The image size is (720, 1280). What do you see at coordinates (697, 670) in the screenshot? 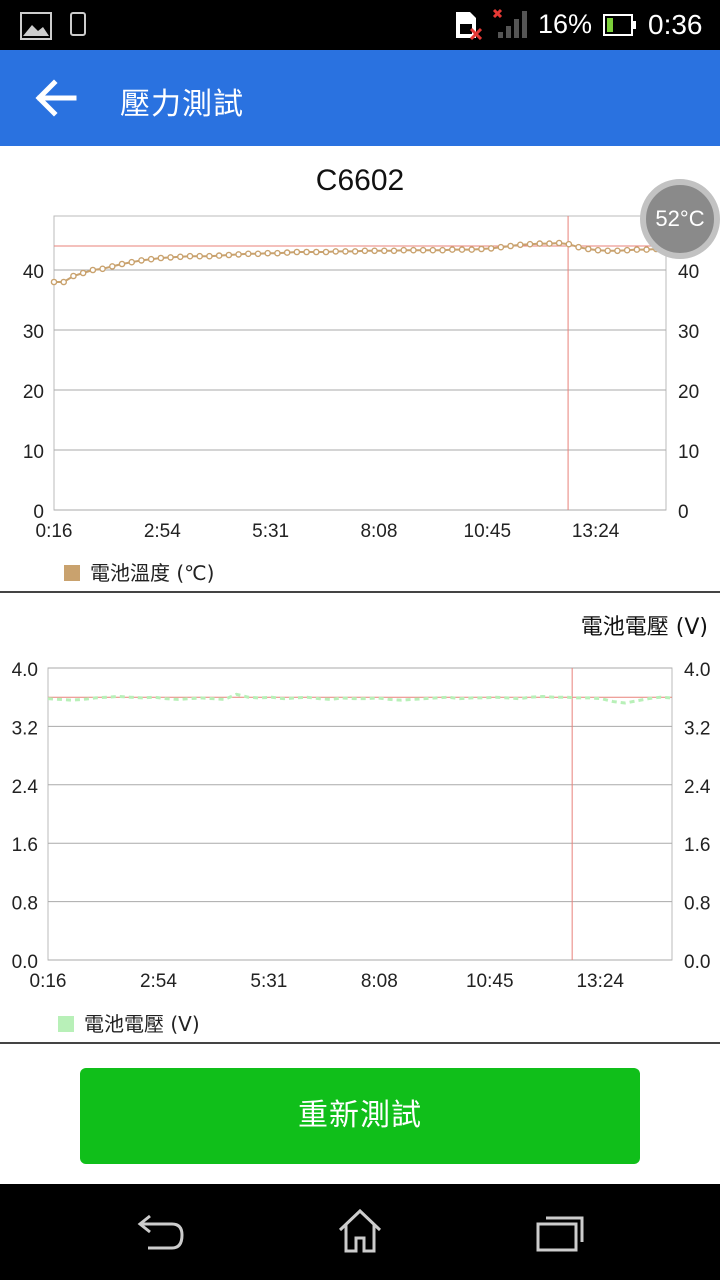
I see `y-tick-label-right: 4.0` at bounding box center [697, 670].